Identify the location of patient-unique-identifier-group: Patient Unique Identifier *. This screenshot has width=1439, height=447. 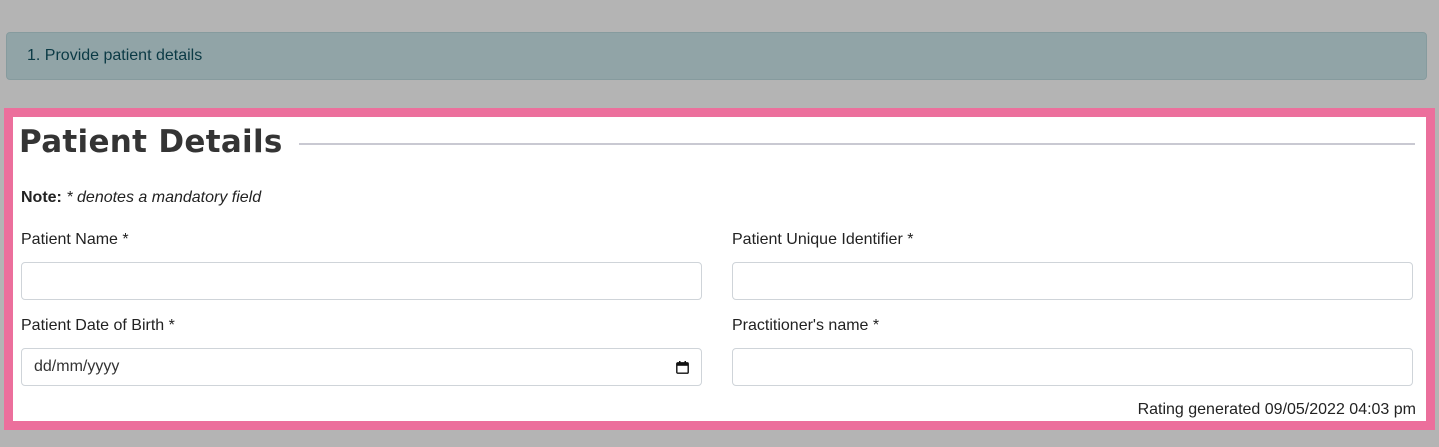
(1072, 265).